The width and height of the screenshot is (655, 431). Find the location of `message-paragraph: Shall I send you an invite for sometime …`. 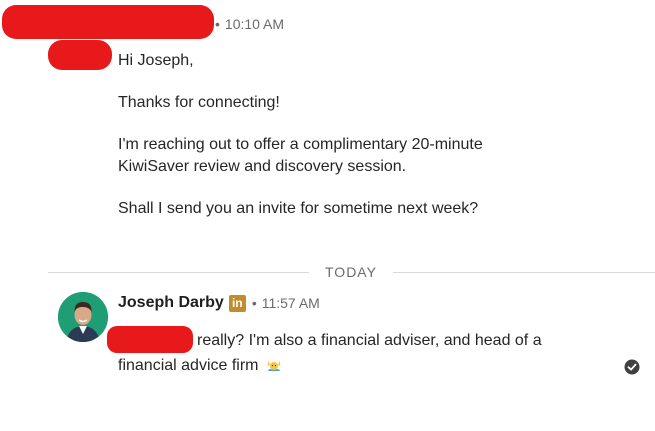

message-paragraph: Shall I send you an invite for sometime … is located at coordinates (298, 208).